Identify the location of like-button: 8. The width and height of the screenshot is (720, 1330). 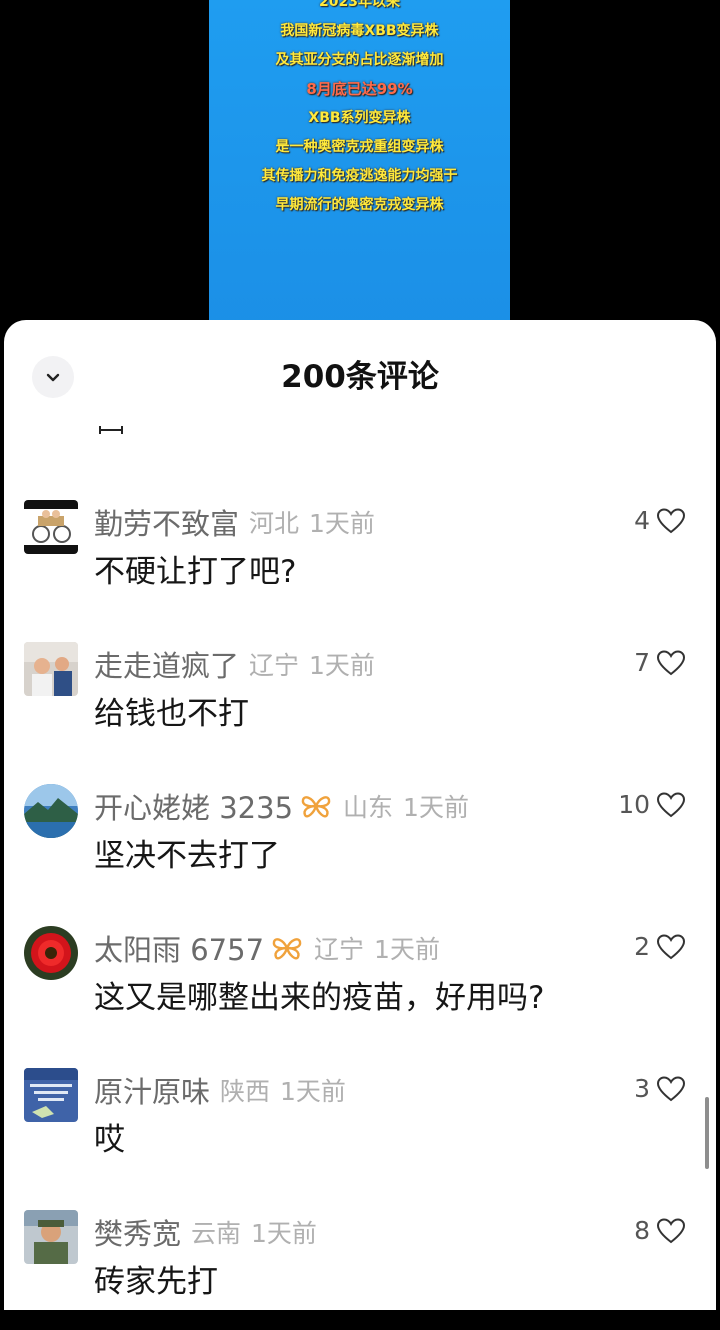
(660, 1230).